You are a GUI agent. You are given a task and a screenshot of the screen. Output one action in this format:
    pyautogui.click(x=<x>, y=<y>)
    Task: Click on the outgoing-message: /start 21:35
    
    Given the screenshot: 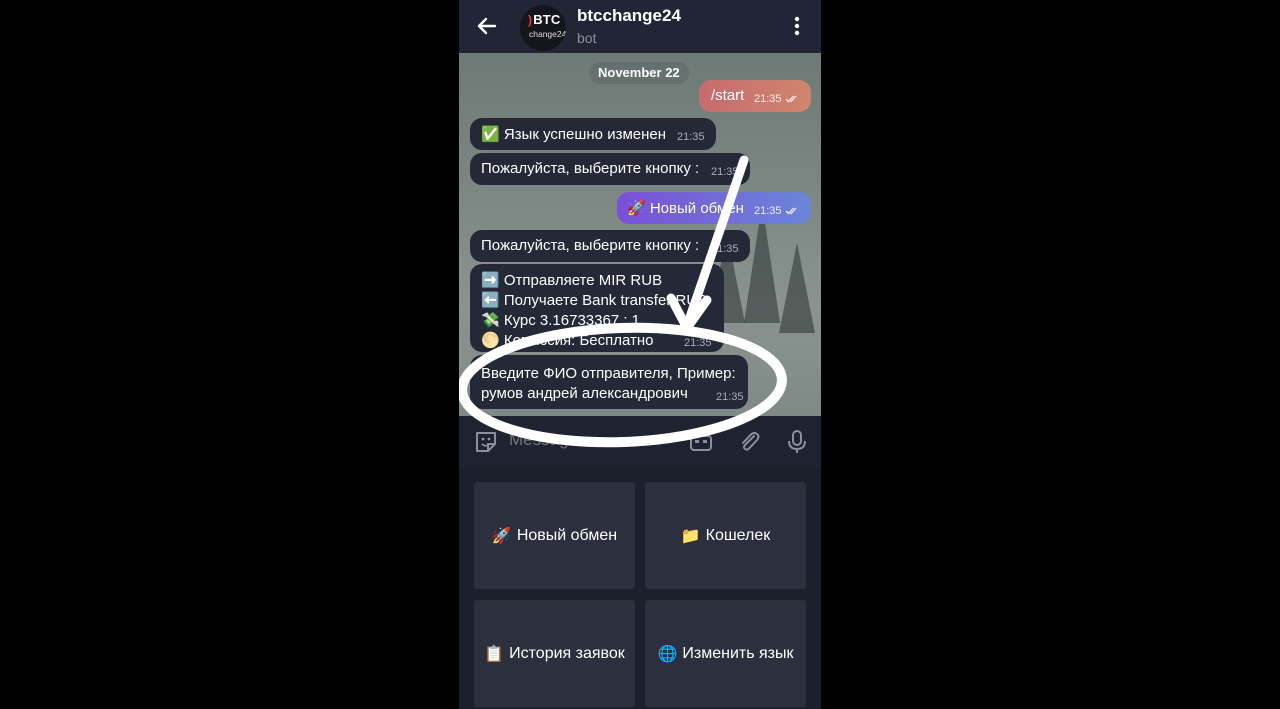 What is the action you would take?
    pyautogui.click(x=755, y=96)
    